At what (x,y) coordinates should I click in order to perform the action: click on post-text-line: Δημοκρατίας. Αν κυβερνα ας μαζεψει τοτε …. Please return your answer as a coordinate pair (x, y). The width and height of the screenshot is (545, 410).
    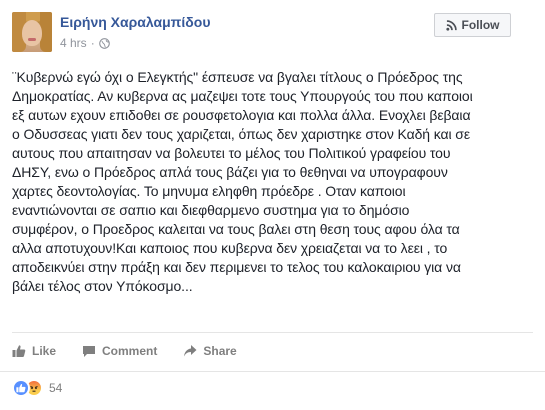
    Looking at the image, I should click on (242, 96).